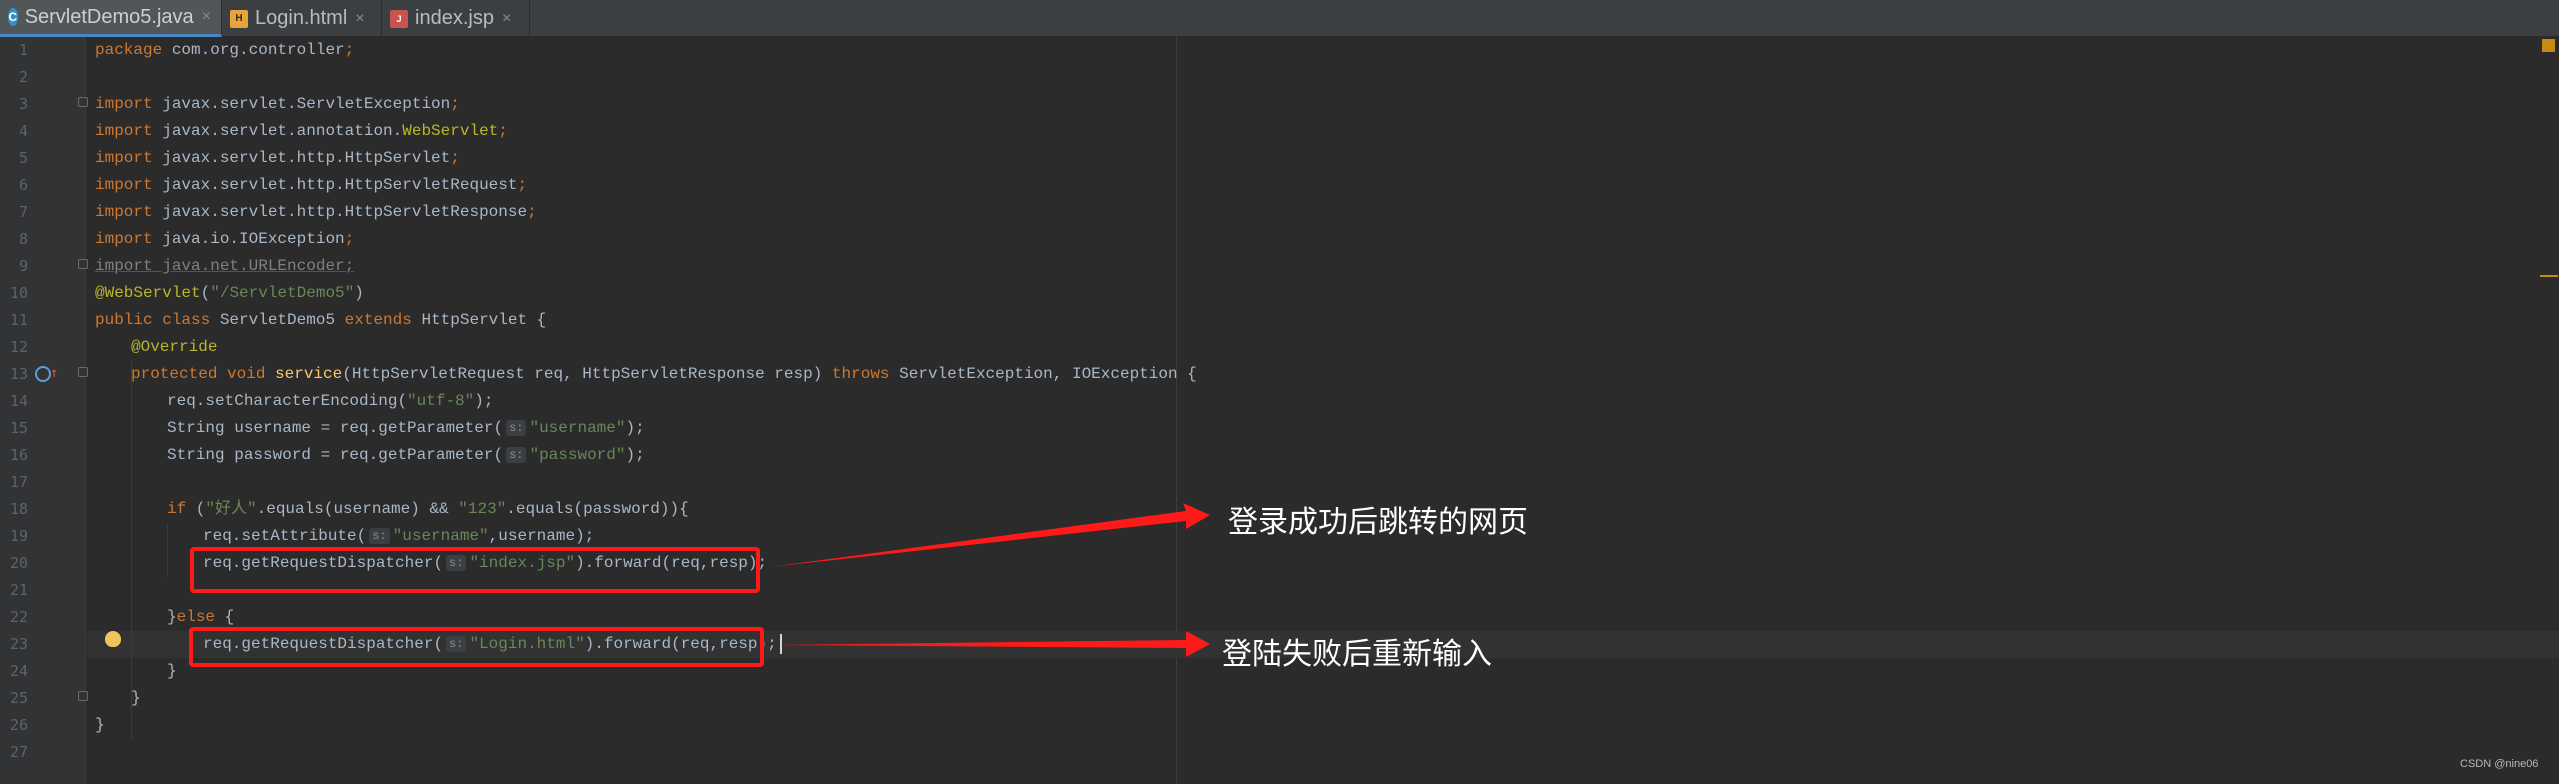 This screenshot has width=2559, height=784. Describe the element at coordinates (1357, 654) in the screenshot. I see `annotation-failure-label: 登陆失败后重新输入` at that location.